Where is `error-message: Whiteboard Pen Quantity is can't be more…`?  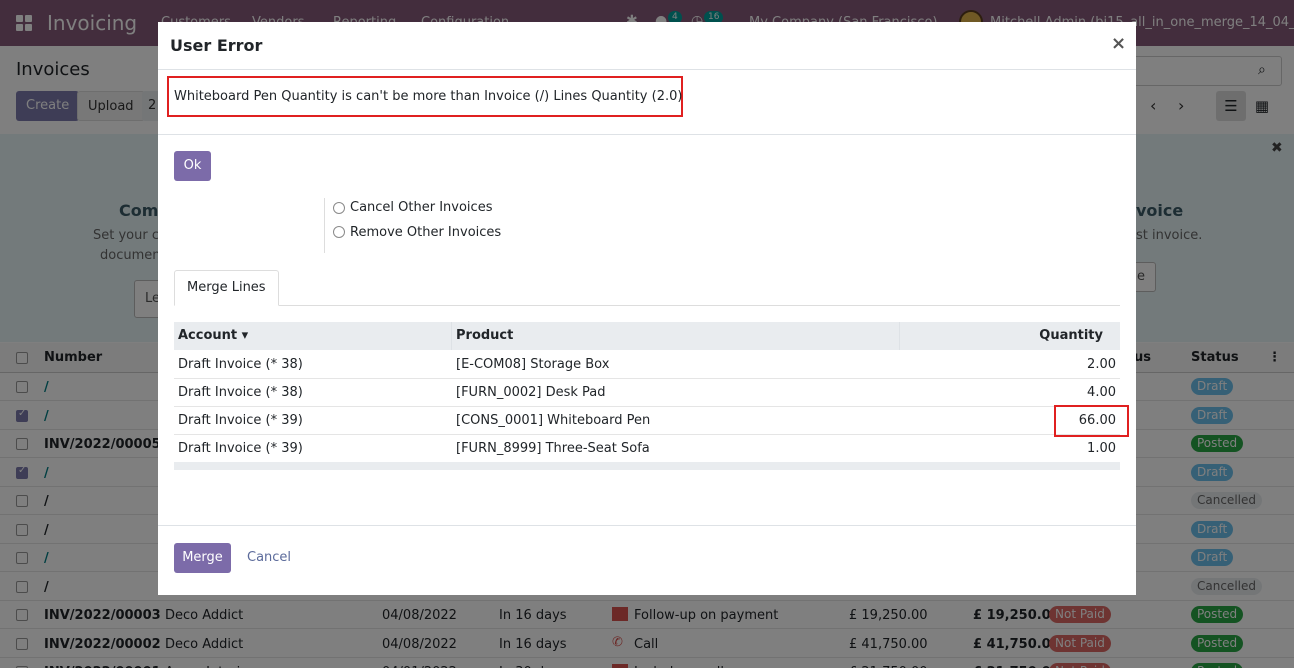 error-message: Whiteboard Pen Quantity is can't be more… is located at coordinates (428, 96).